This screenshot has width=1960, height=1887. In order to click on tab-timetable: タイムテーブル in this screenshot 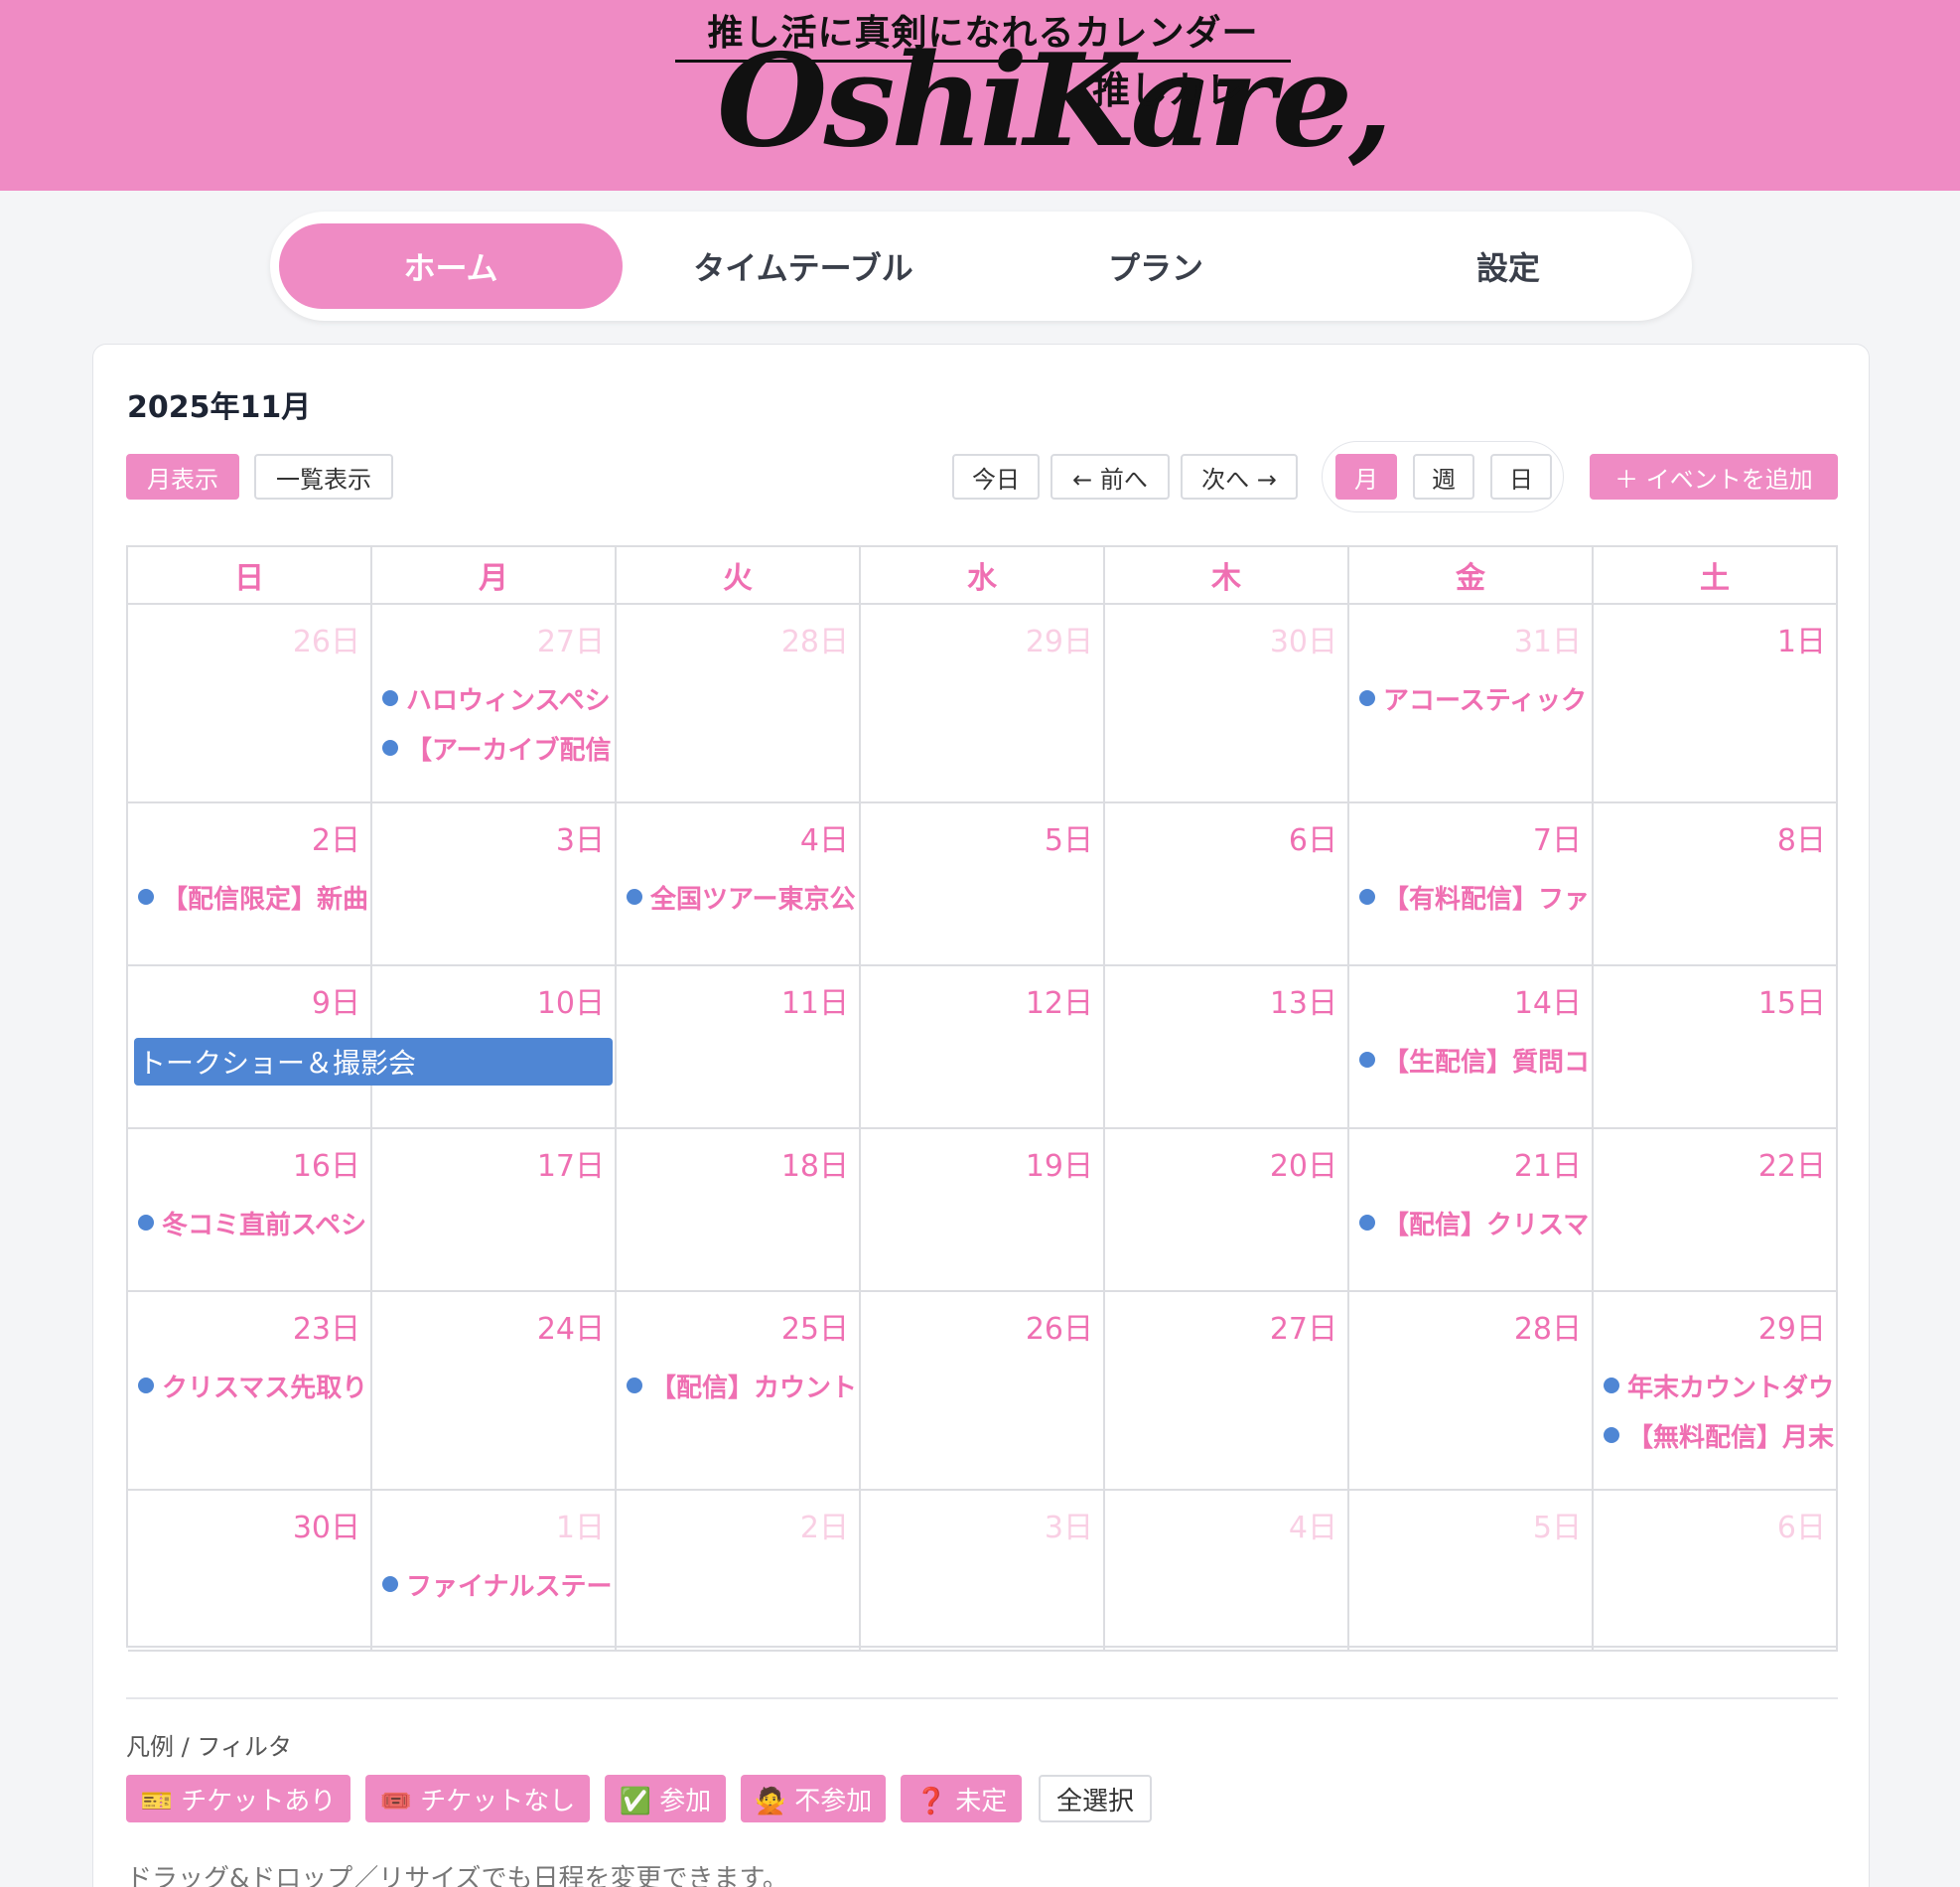, I will do `click(803, 266)`.